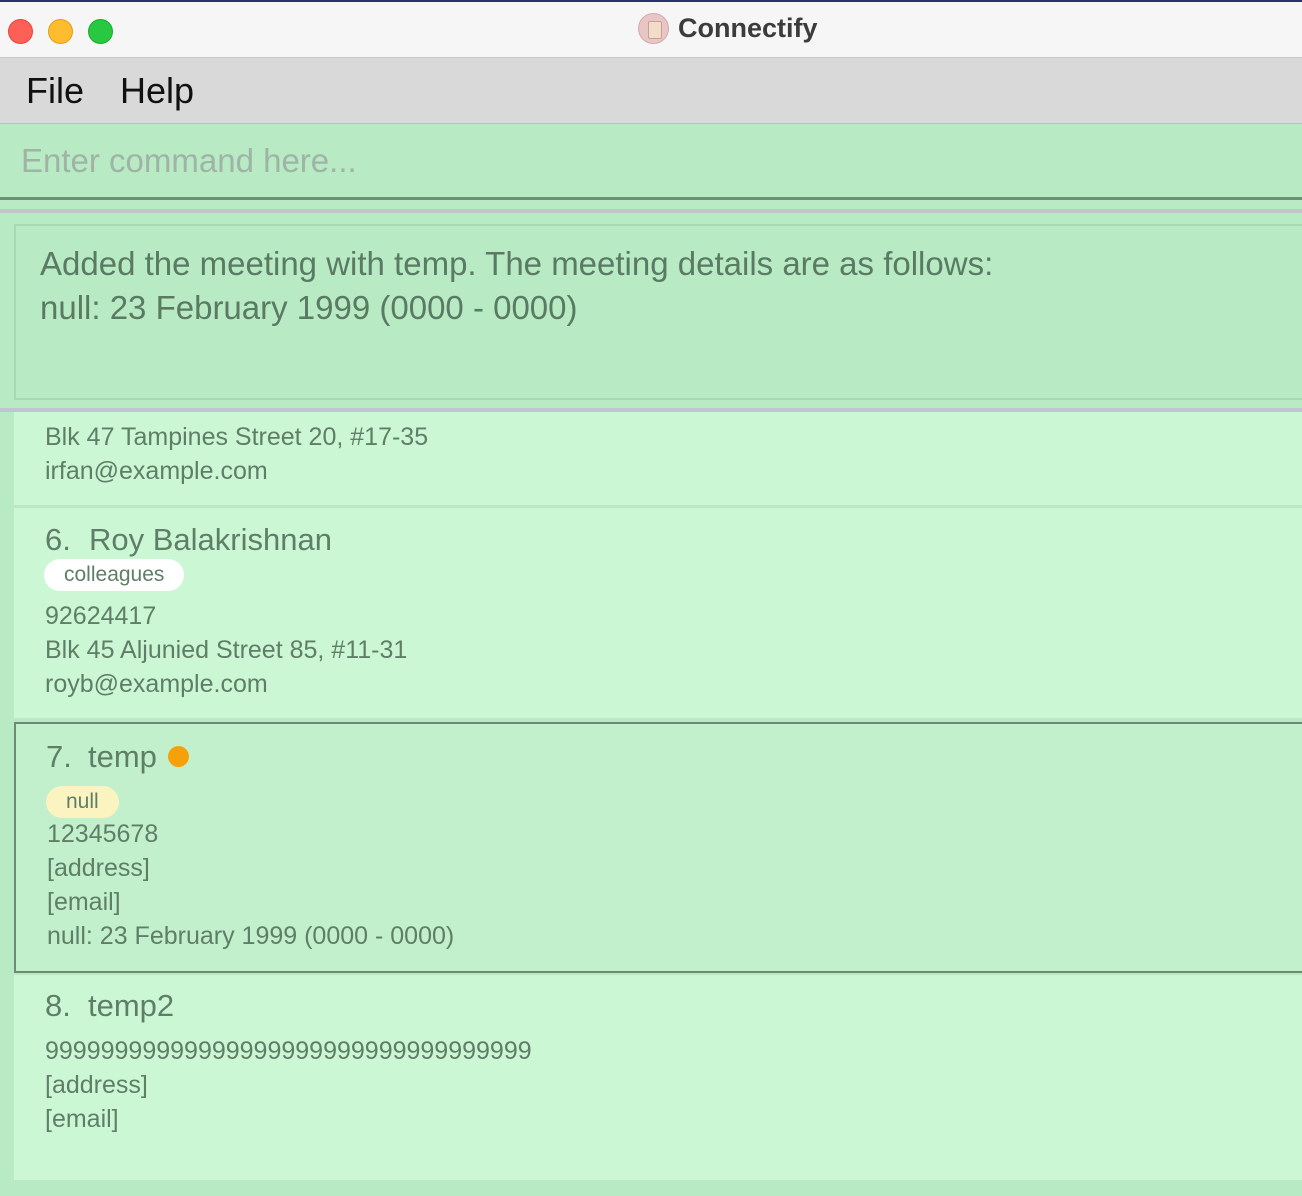 The image size is (1302, 1196). Describe the element at coordinates (156, 684) in the screenshot. I see `contact-email: royb@example.com` at that location.